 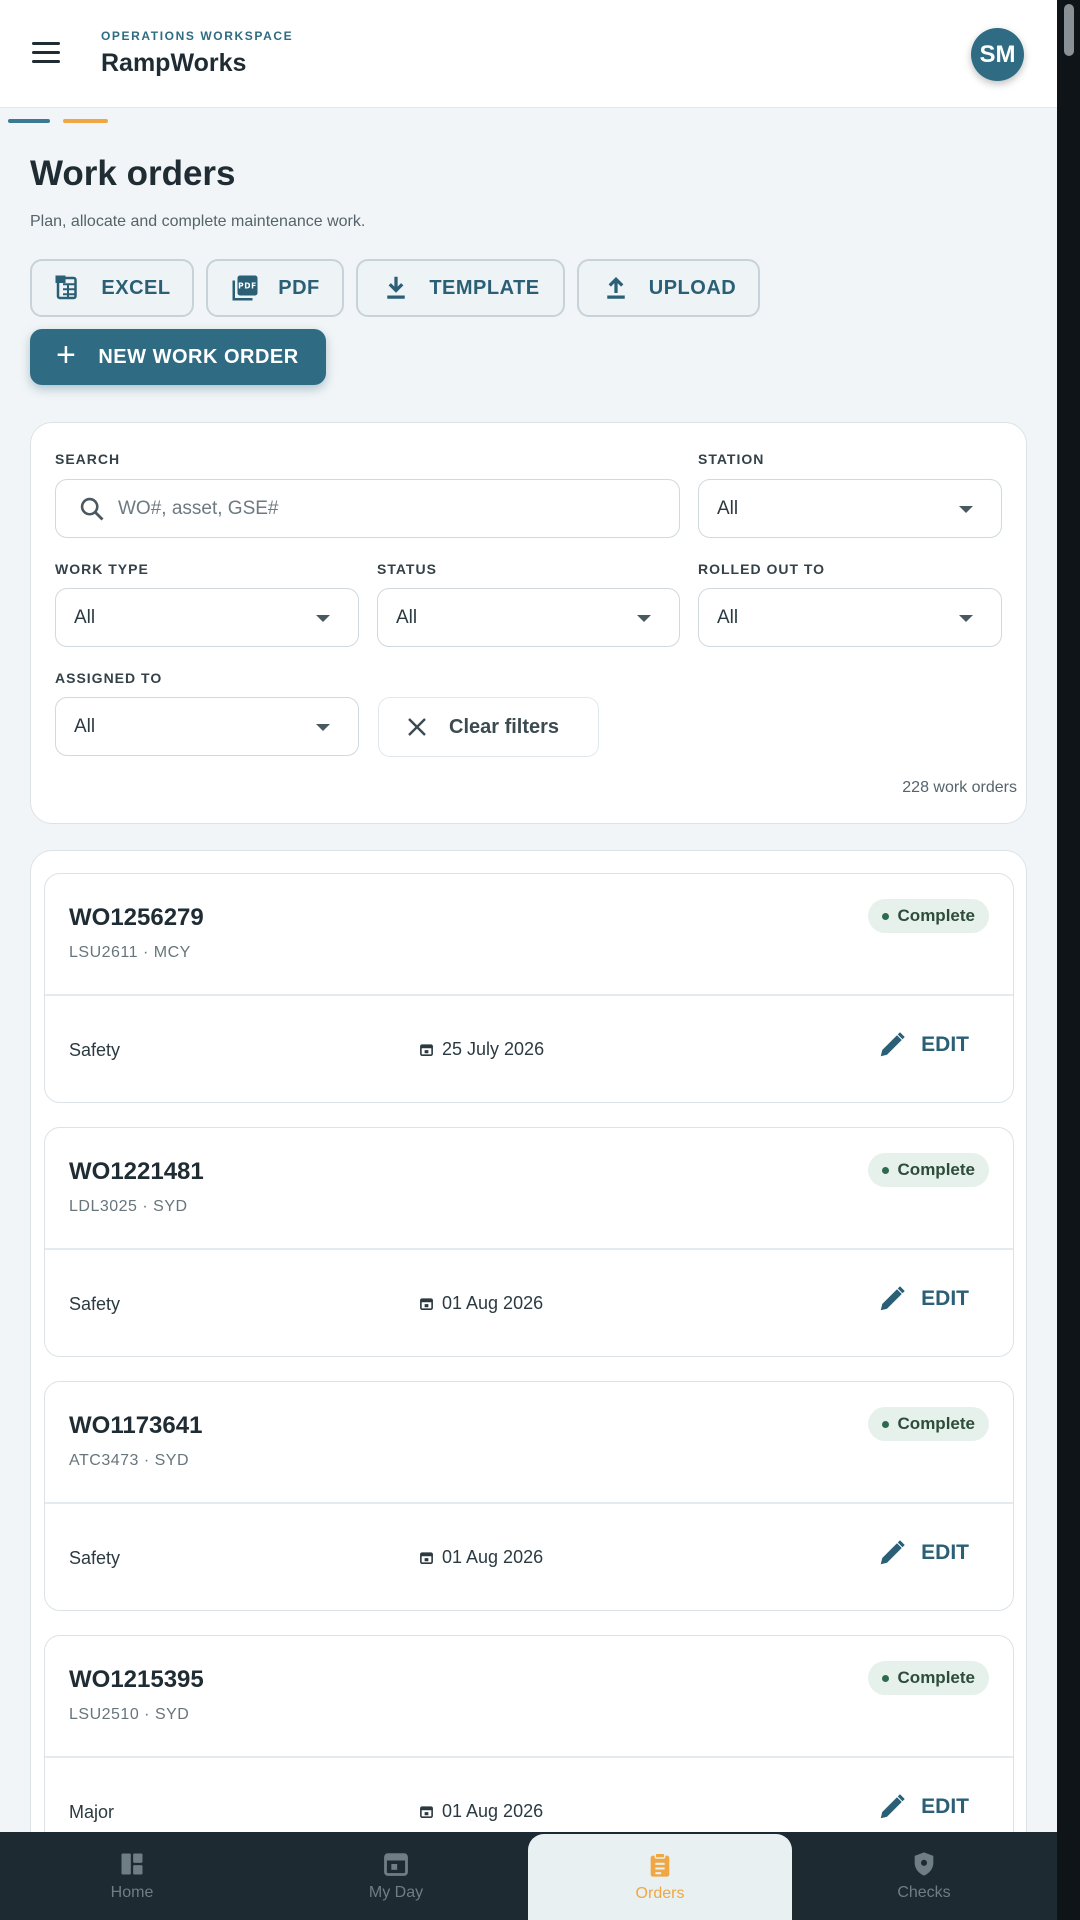 I want to click on download-icon, so click(x=396, y=287).